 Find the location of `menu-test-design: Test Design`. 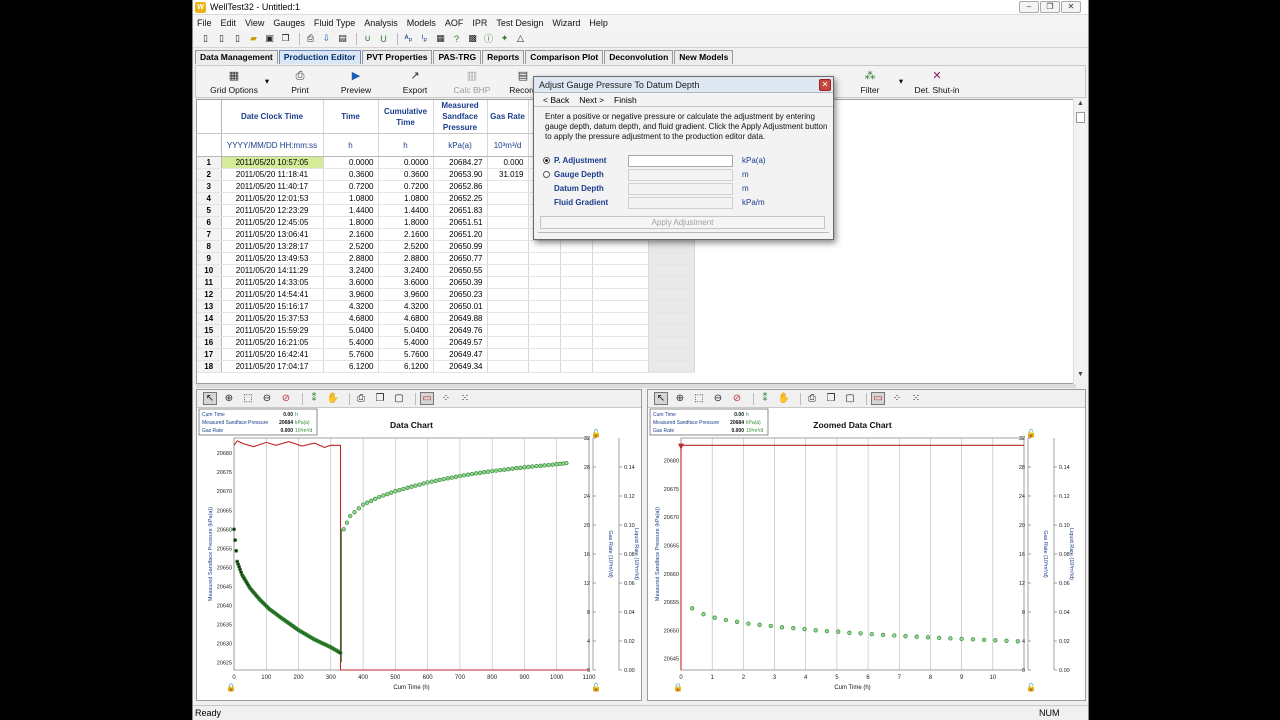

menu-test-design: Test Design is located at coordinates (519, 23).